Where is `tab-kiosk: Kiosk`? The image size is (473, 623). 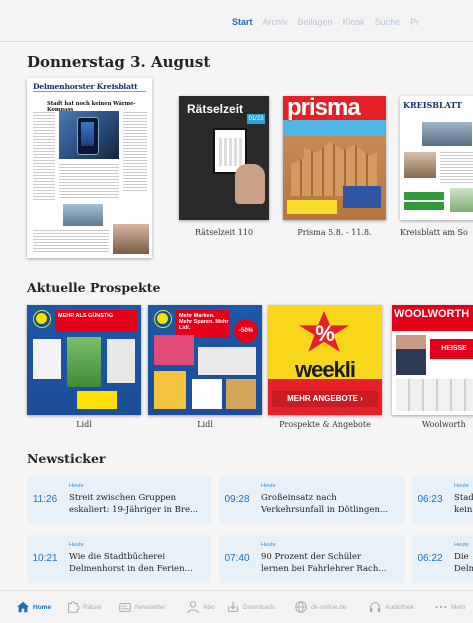
tab-kiosk: Kiosk is located at coordinates (354, 22).